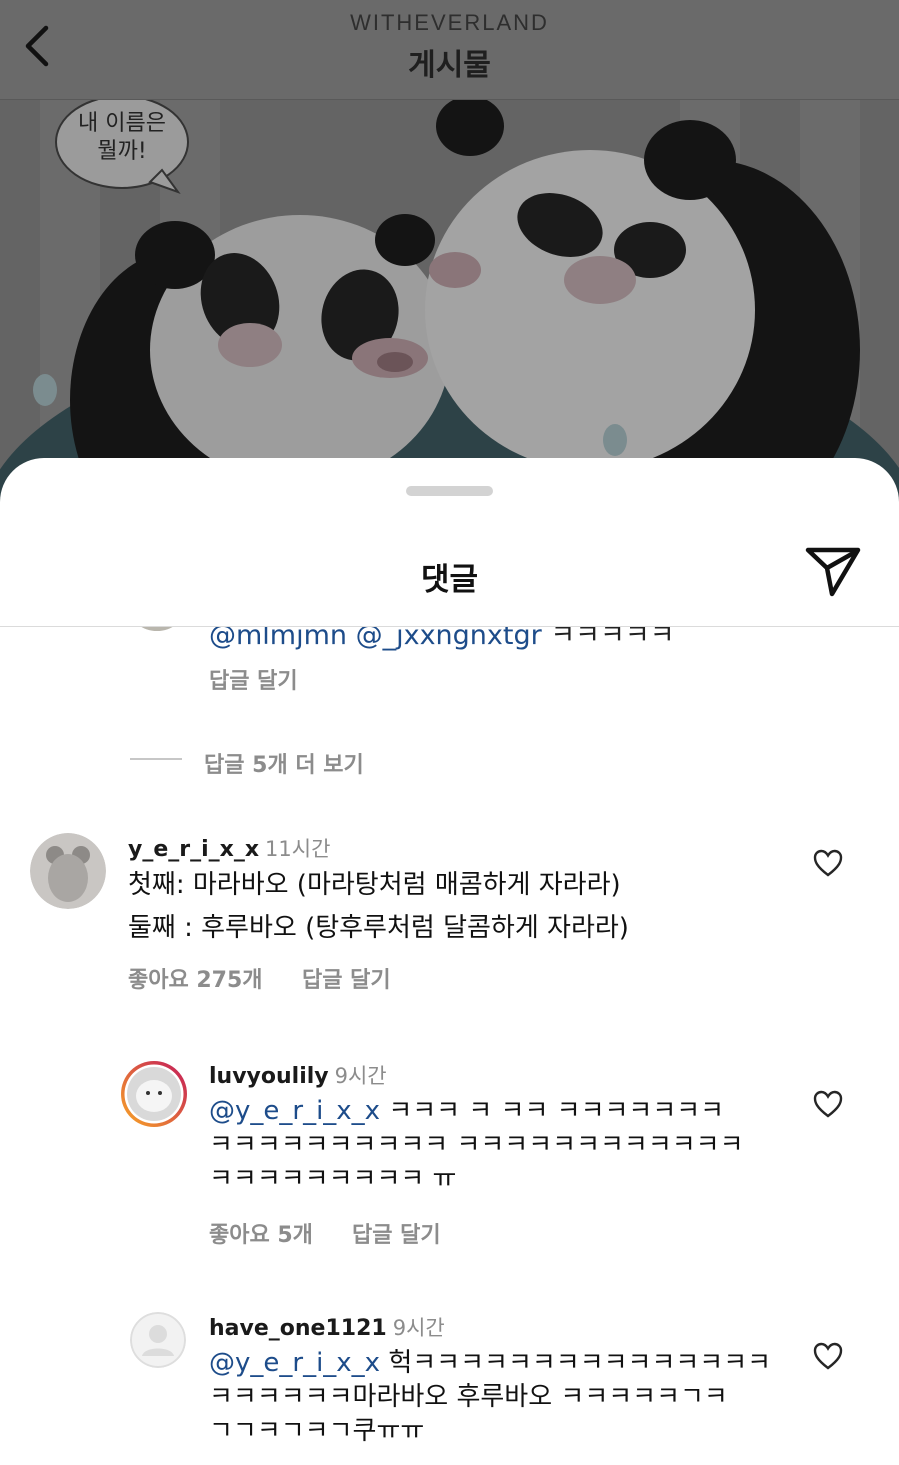 This screenshot has height=1465, width=899. Describe the element at coordinates (298, 849) in the screenshot. I see `comment-time: 11시간` at that location.